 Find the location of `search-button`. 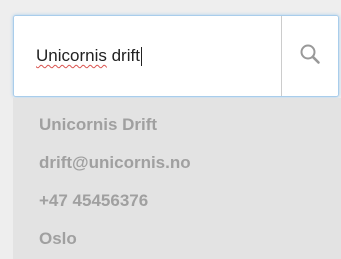

search-button is located at coordinates (309, 56).